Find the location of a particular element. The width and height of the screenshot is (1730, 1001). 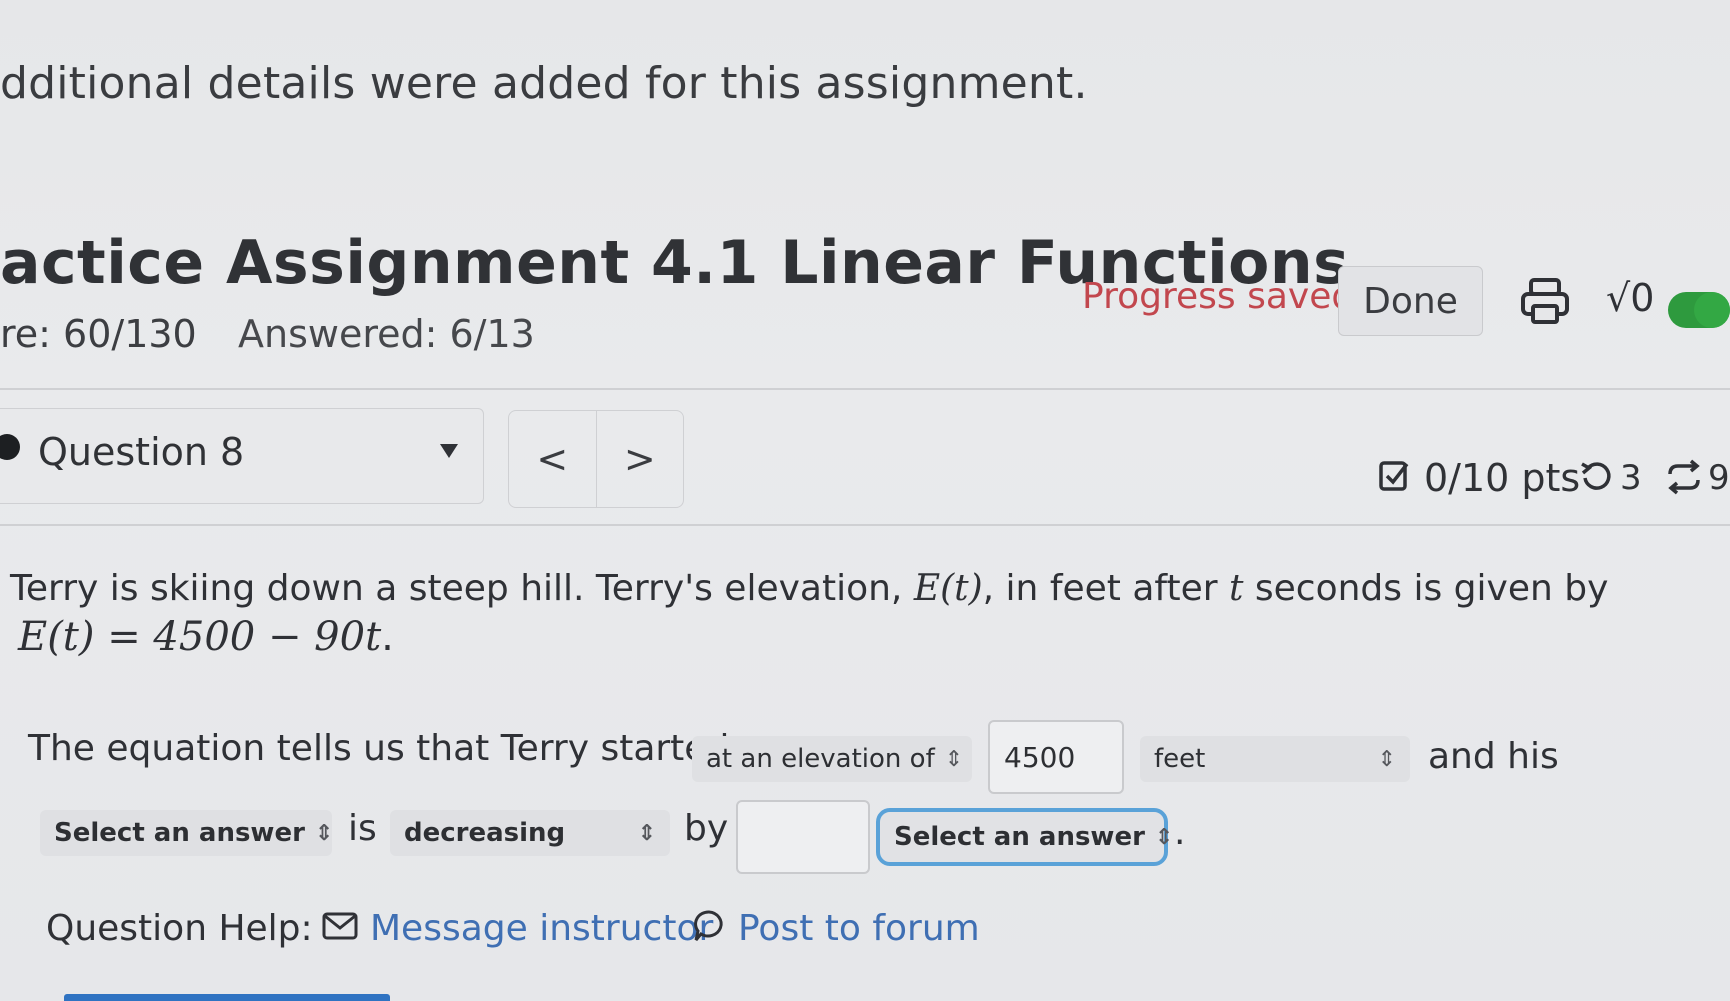

post-to-forum-link: Post to forum is located at coordinates (859, 928).